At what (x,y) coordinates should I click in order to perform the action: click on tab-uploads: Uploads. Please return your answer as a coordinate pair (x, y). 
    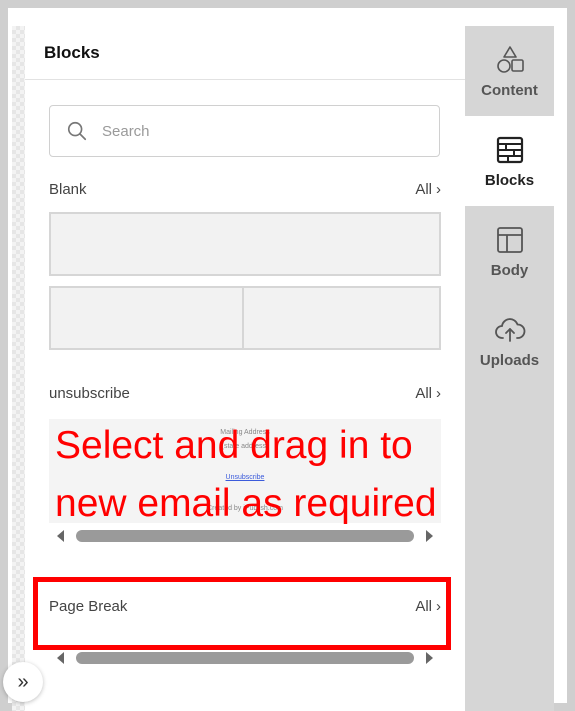
    Looking at the image, I should click on (509, 341).